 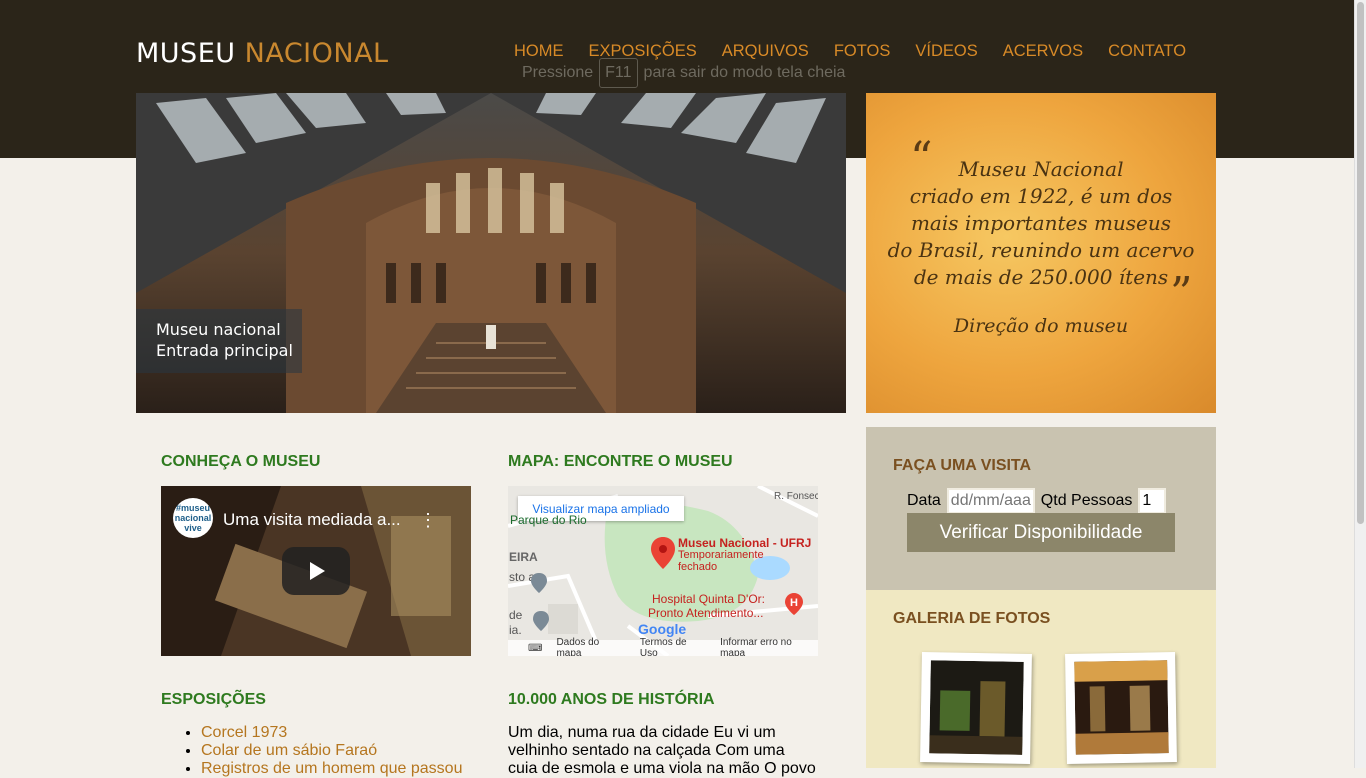 What do you see at coordinates (241, 461) in the screenshot?
I see `section-title-conheca: CONHEÇA O MUSEU` at bounding box center [241, 461].